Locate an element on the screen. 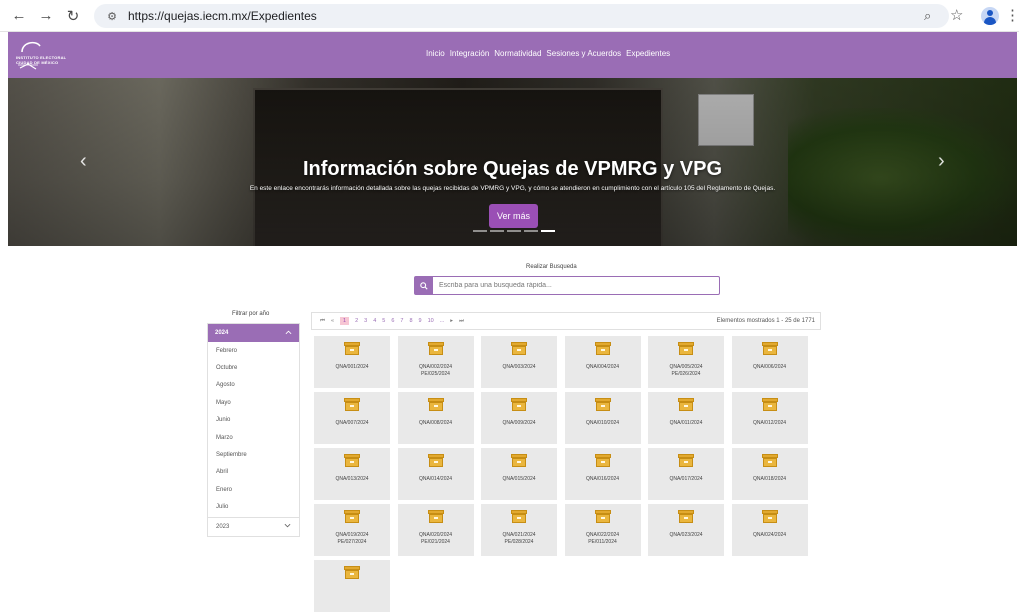  page-link: 4 is located at coordinates (374, 321).